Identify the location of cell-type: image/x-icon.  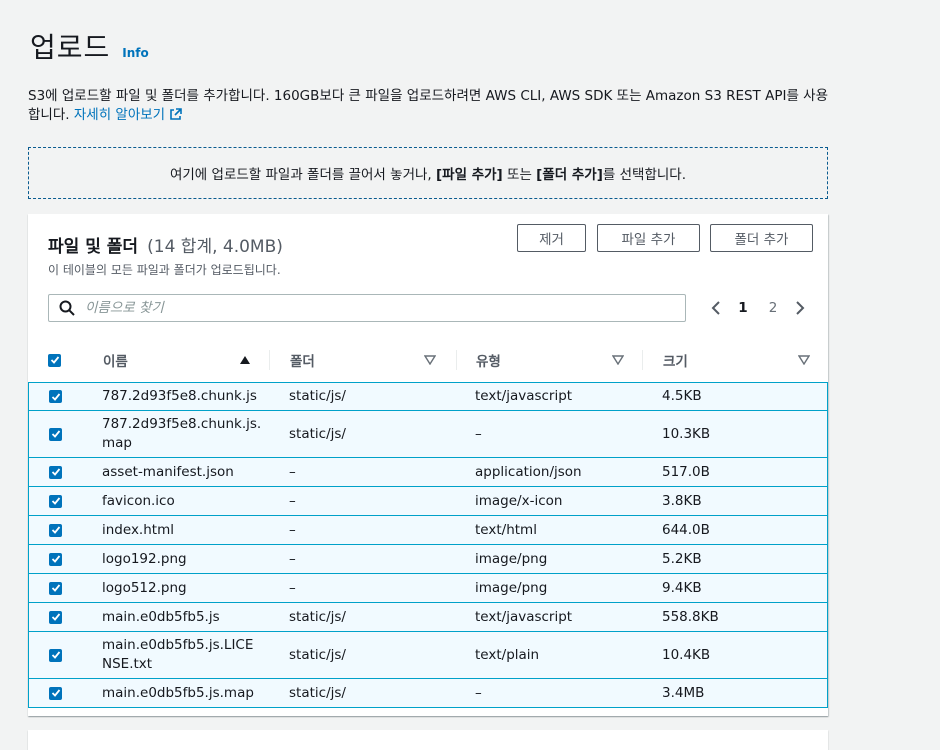
(519, 500).